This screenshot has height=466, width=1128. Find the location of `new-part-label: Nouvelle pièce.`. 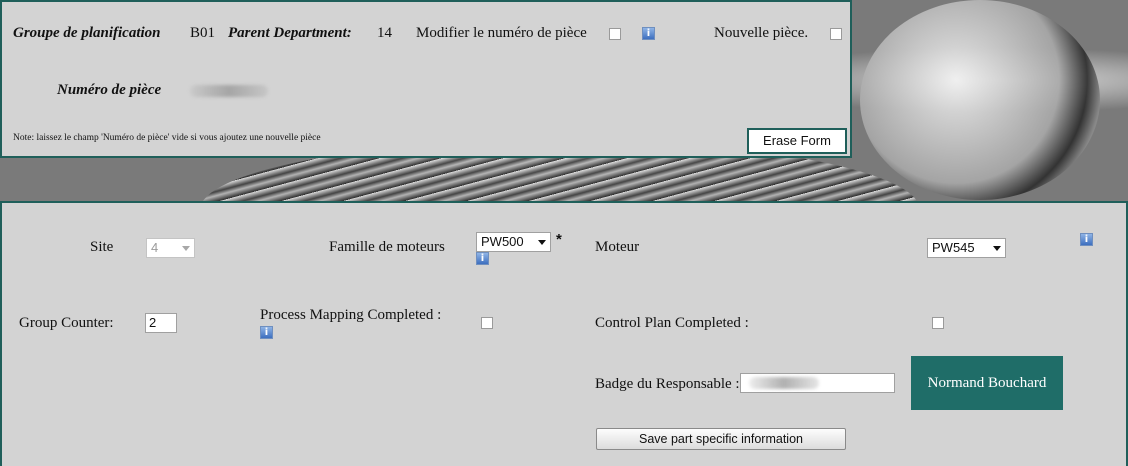

new-part-label: Nouvelle pièce. is located at coordinates (761, 33).